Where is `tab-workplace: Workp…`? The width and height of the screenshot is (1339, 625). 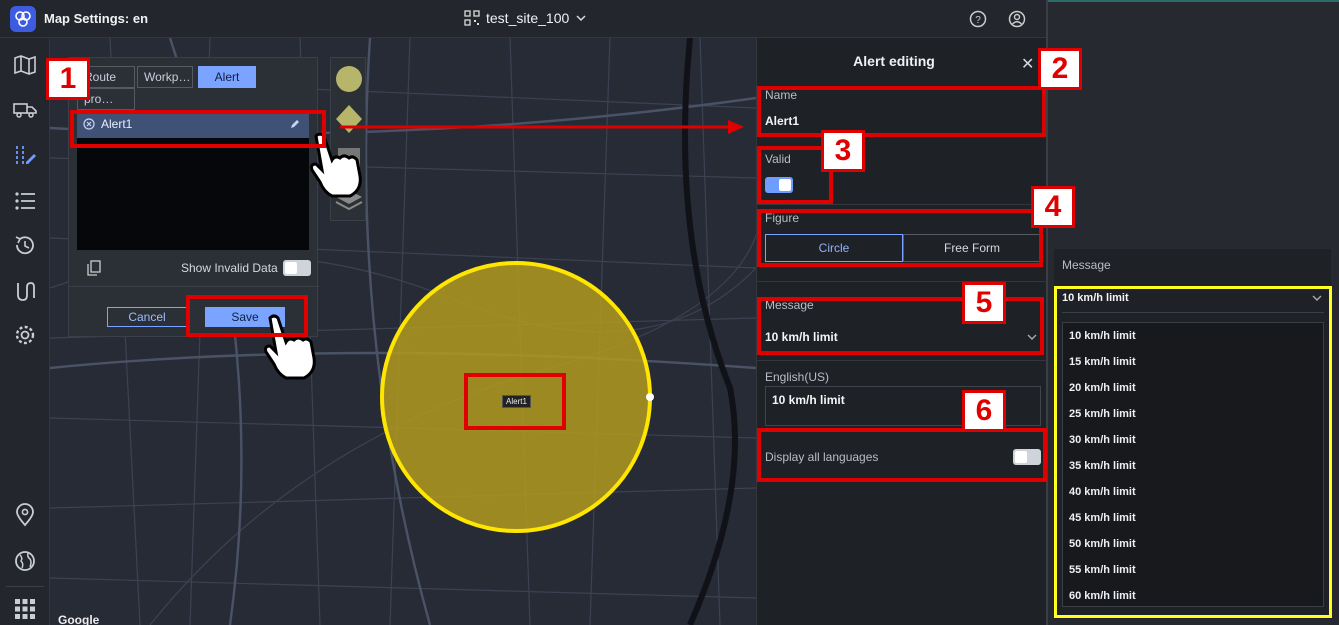 tab-workplace: Workp… is located at coordinates (165, 77).